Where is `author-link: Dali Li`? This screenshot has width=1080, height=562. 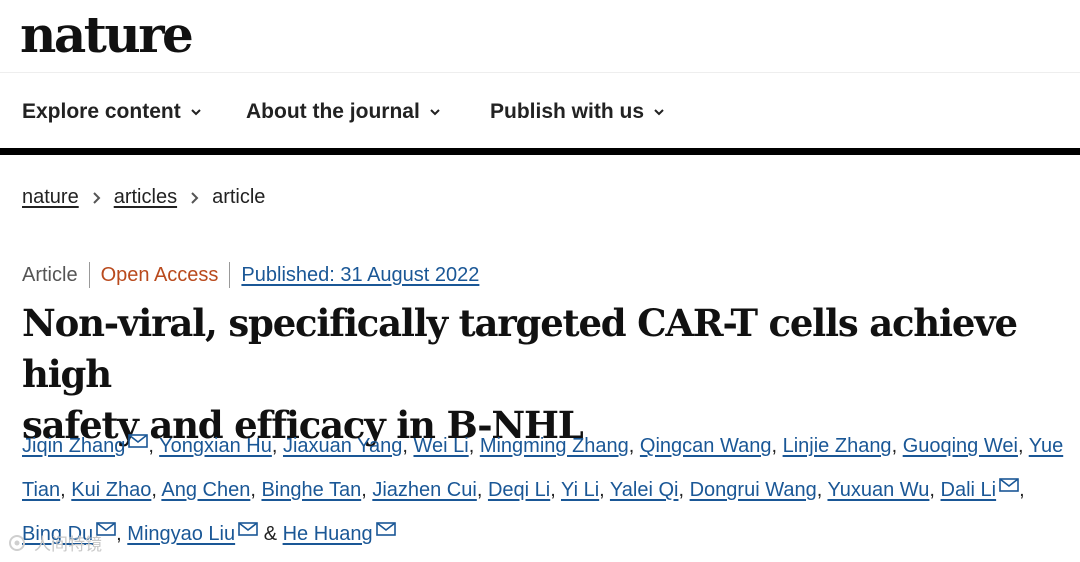
author-link: Dali Li is located at coordinates (969, 490).